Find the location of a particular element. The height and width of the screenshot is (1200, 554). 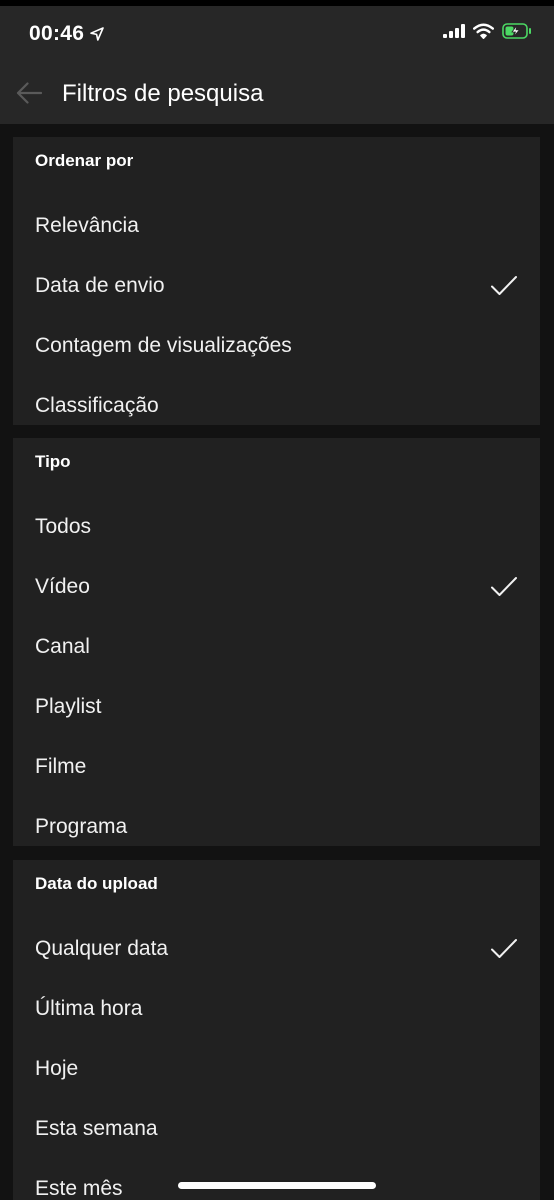

date-option-last-hour: Última hora is located at coordinates (276, 1009).